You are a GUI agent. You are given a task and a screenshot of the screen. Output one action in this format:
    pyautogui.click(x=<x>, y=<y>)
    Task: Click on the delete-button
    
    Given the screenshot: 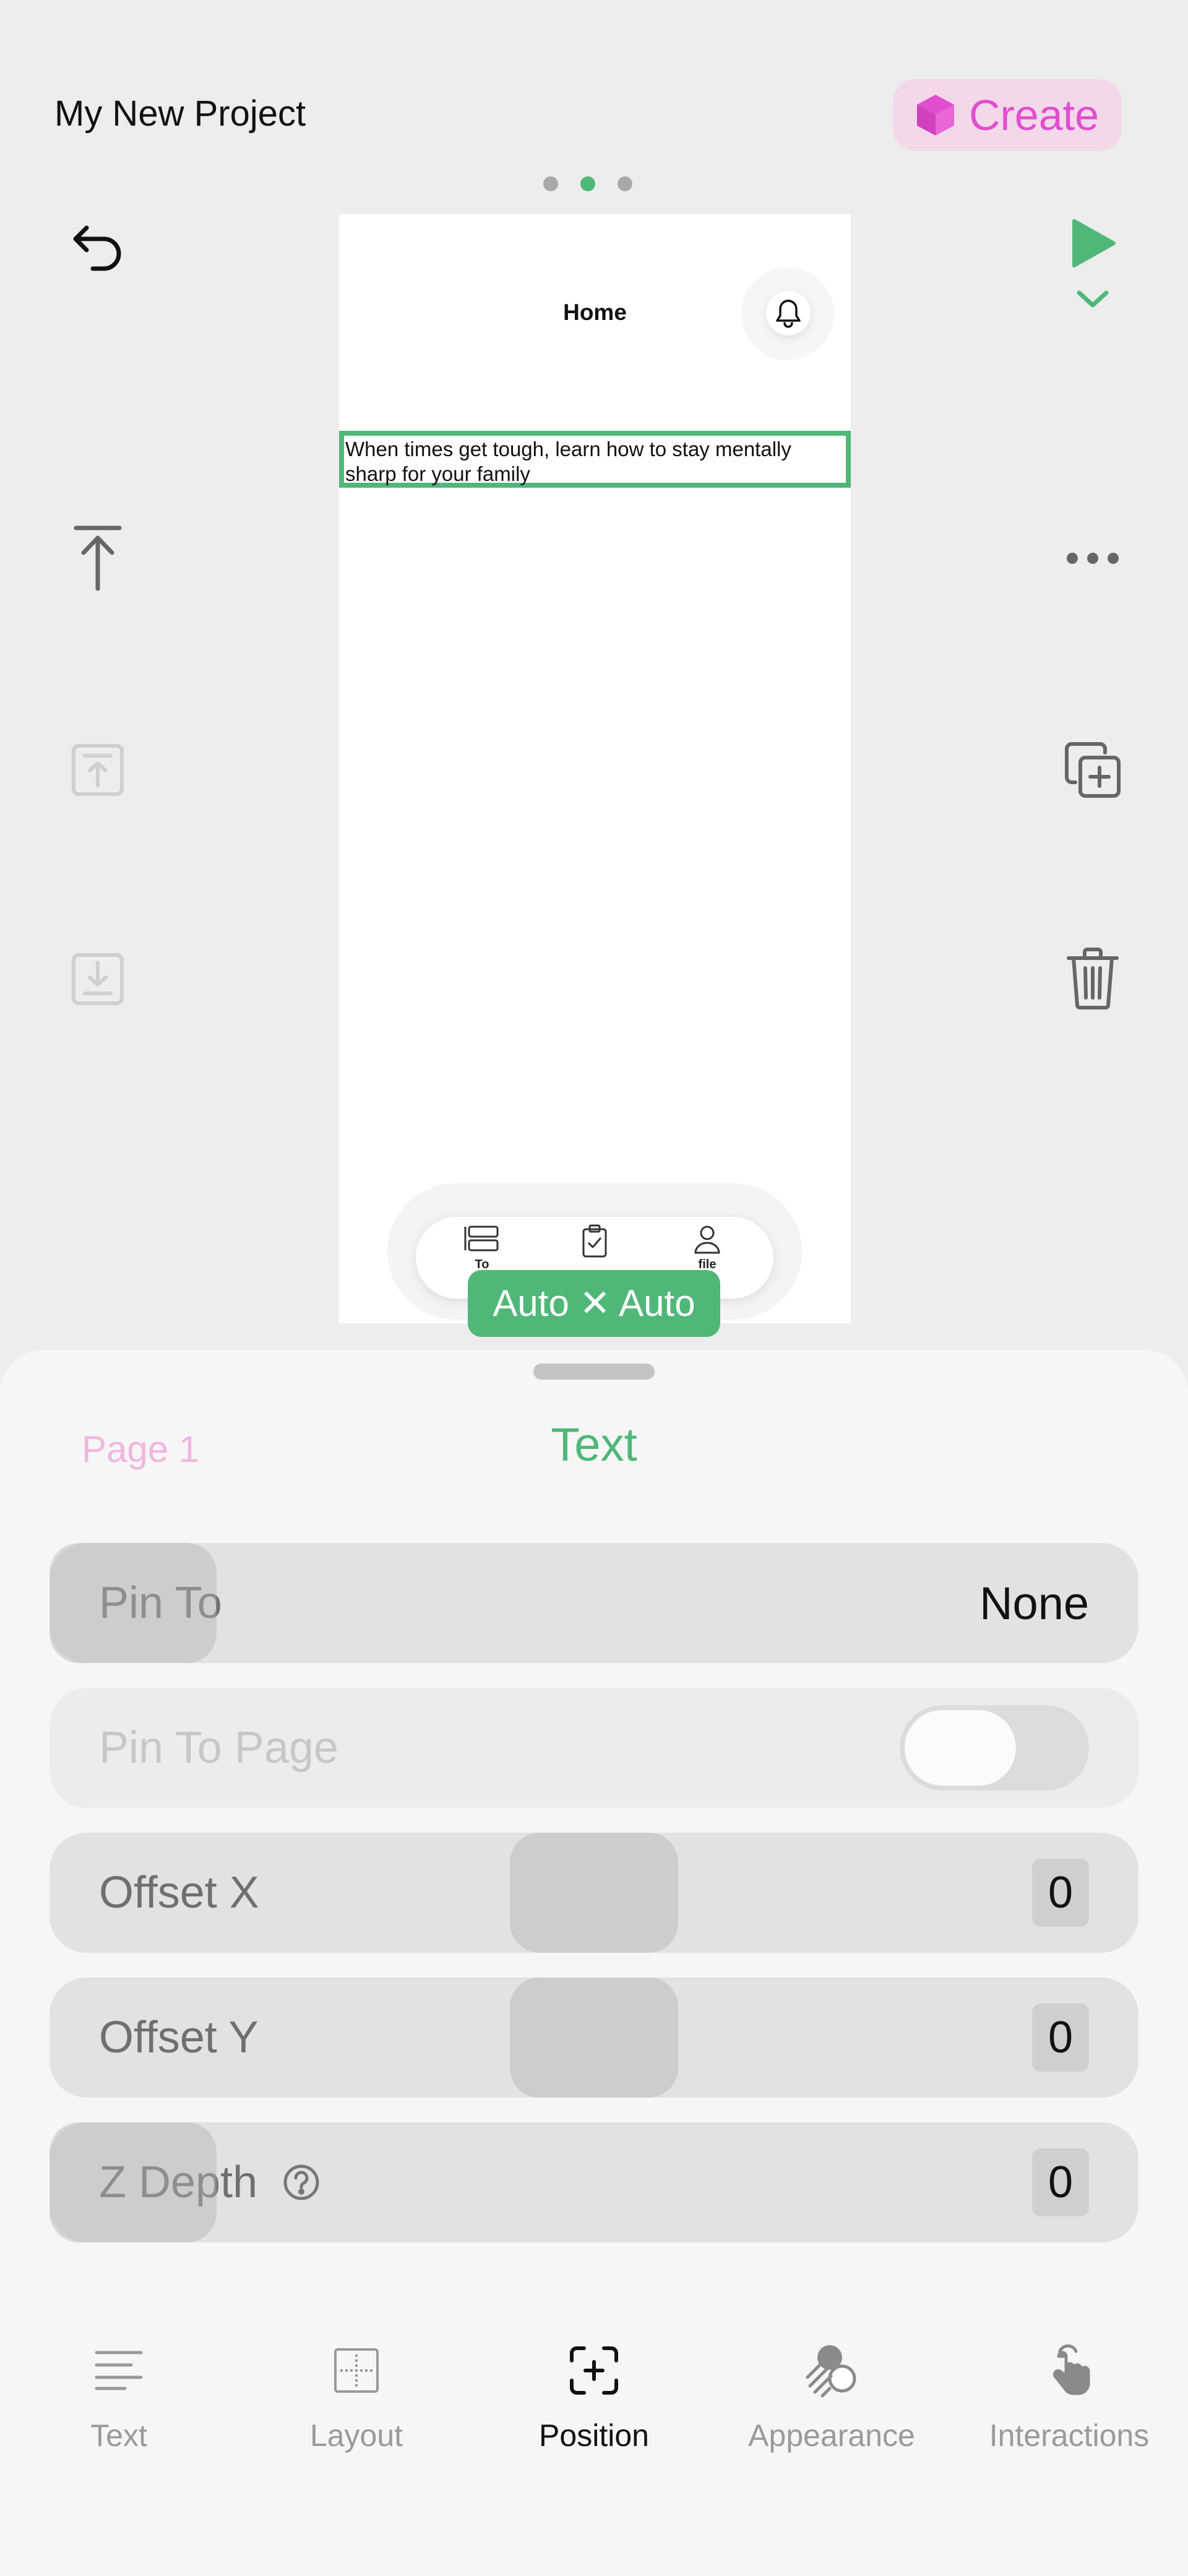 What is the action you would take?
    pyautogui.click(x=1093, y=978)
    